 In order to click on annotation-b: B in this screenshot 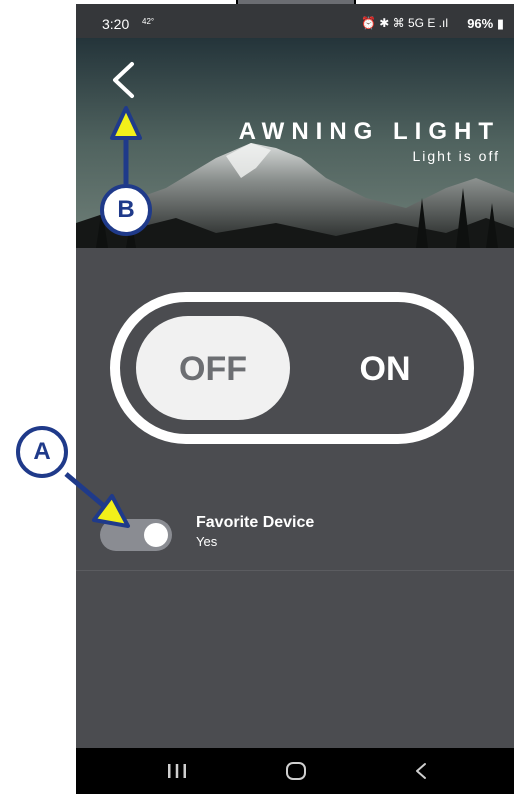, I will do `click(126, 210)`.